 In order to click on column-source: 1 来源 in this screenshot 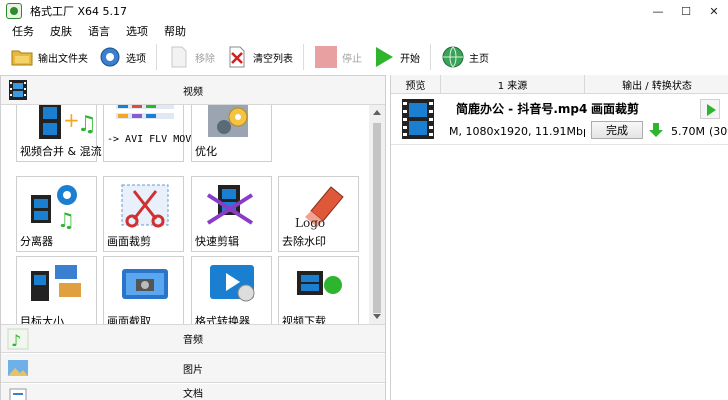, I will do `click(513, 84)`.